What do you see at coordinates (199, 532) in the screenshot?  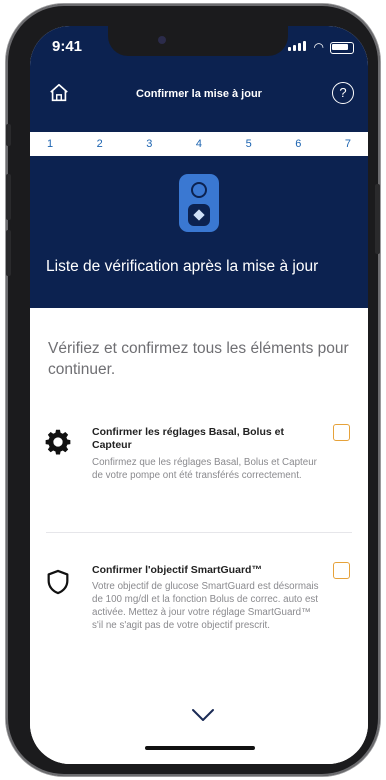 I see `divider` at bounding box center [199, 532].